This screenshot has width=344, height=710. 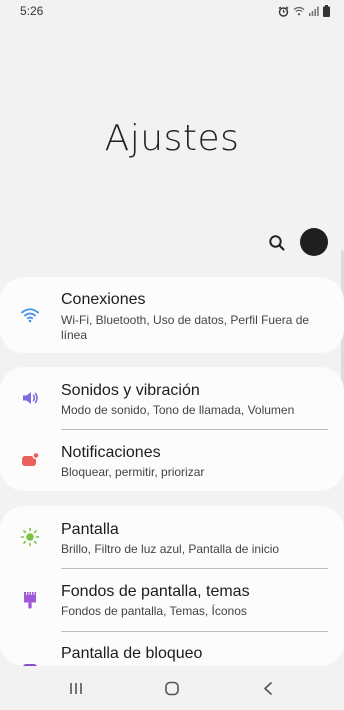 I want to click on alarm-icon, so click(x=283, y=11).